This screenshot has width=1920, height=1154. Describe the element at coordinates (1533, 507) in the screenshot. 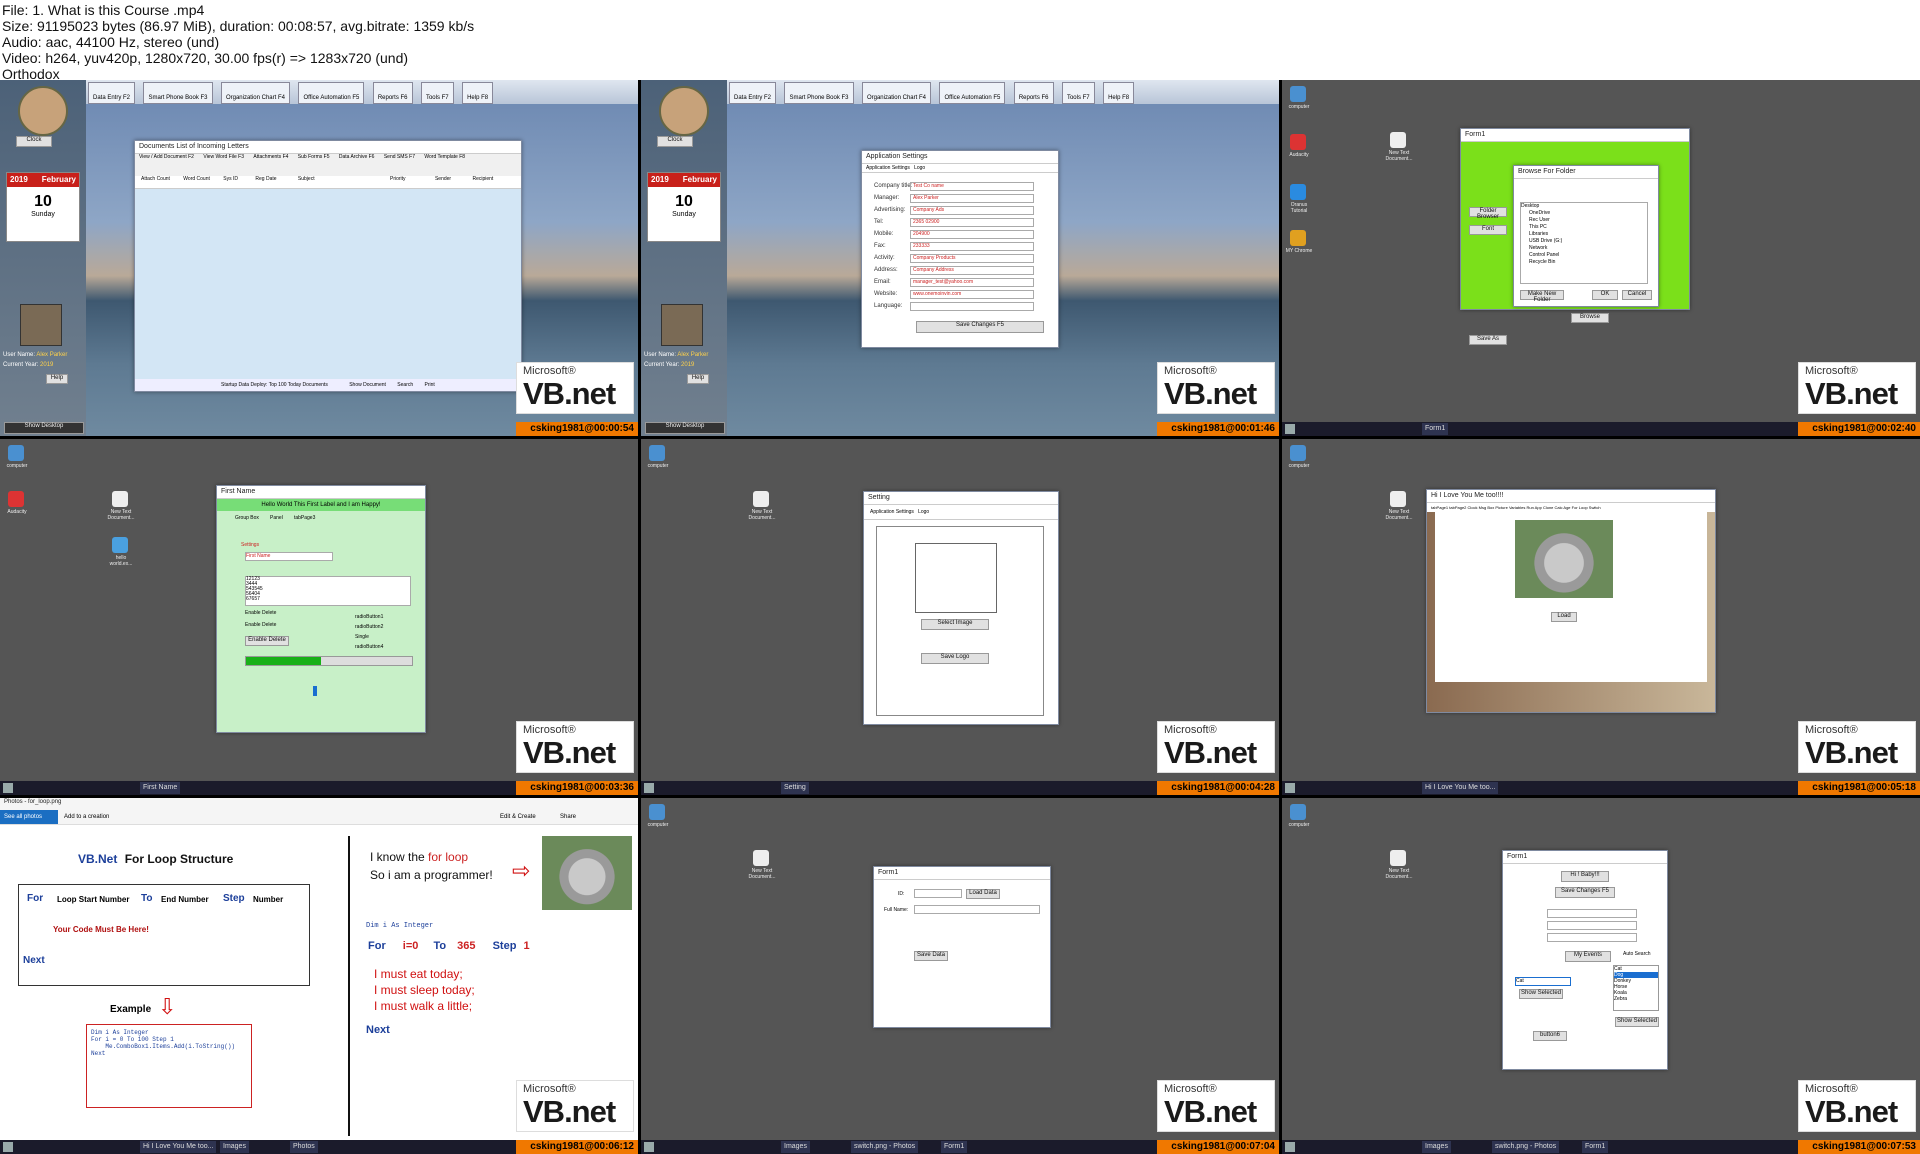

I see `tab-run-app: Run App` at that location.